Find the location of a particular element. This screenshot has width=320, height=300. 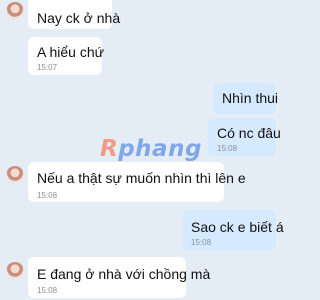

message-text: Có nc đâu is located at coordinates (249, 133).